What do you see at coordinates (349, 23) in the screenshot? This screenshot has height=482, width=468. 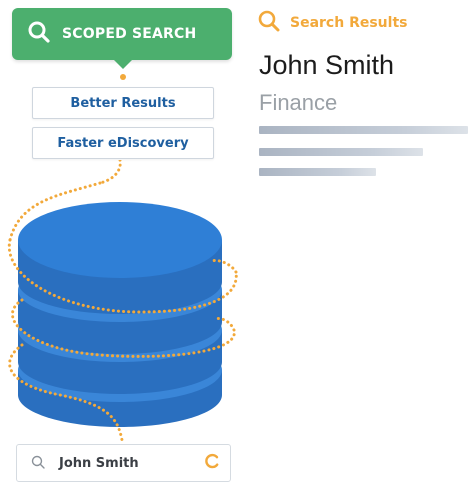 I see `results-title: Search Results` at bounding box center [349, 23].